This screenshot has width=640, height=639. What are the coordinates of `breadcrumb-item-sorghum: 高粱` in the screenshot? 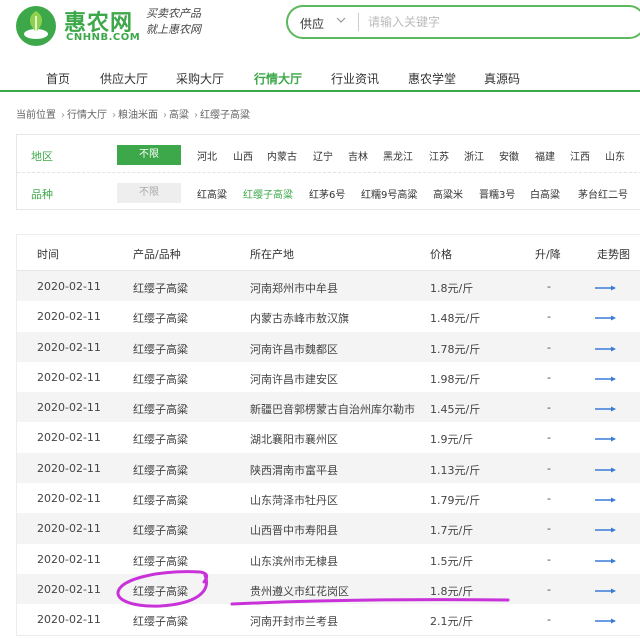 It's located at (179, 115).